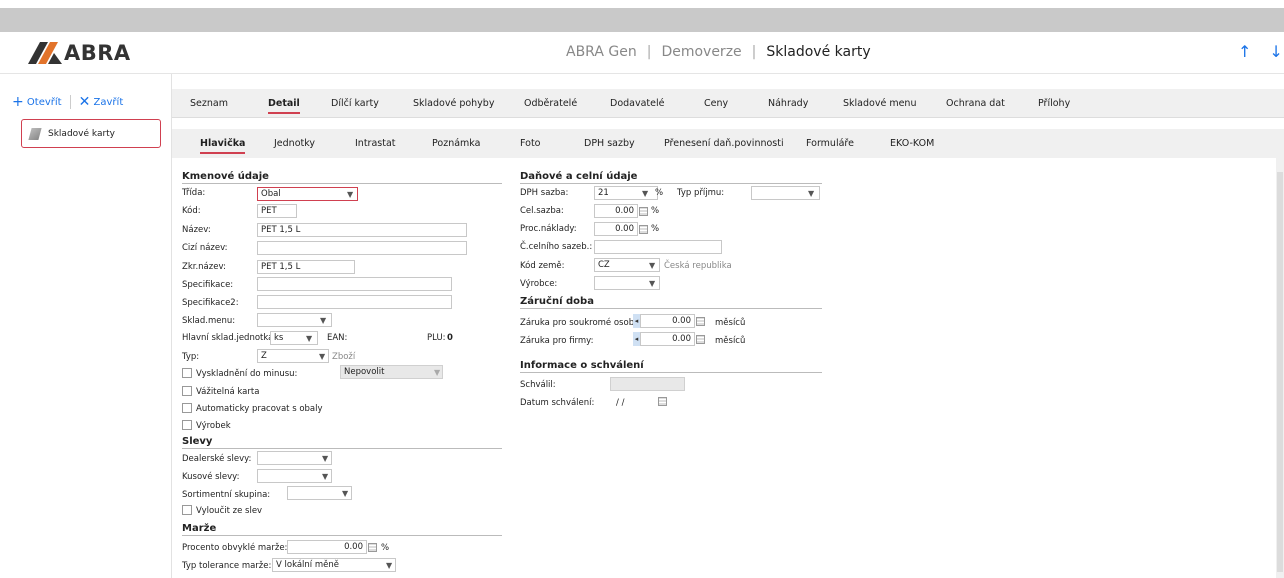 The image size is (1284, 578). Describe the element at coordinates (637, 103) in the screenshot. I see `tab-dodavatele: Dodavatelé` at that location.